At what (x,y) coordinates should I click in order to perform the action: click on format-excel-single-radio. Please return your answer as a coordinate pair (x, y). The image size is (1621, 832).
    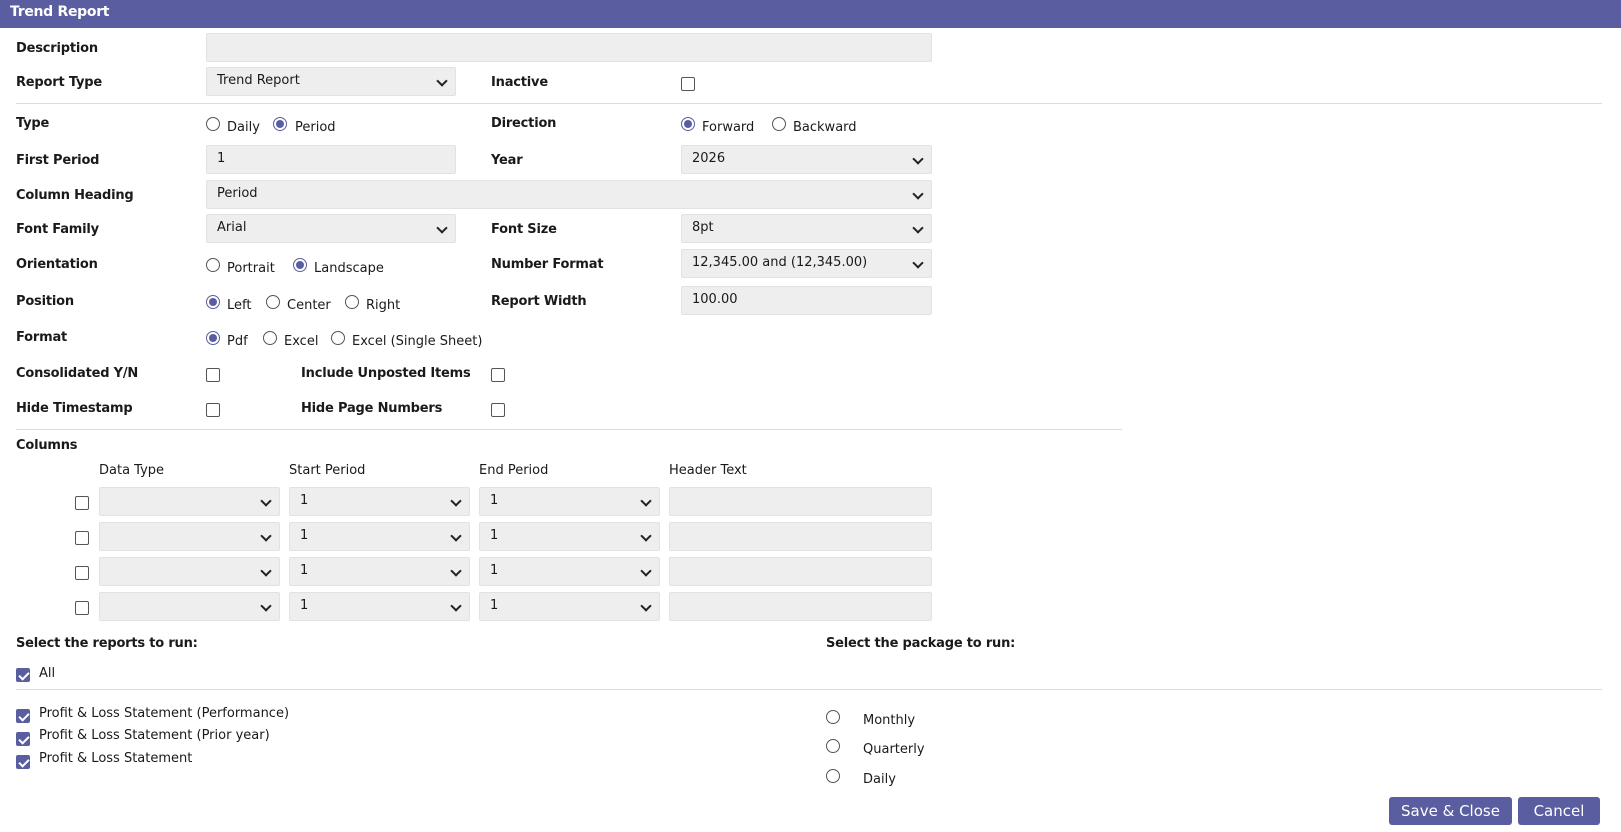
    Looking at the image, I should click on (338, 338).